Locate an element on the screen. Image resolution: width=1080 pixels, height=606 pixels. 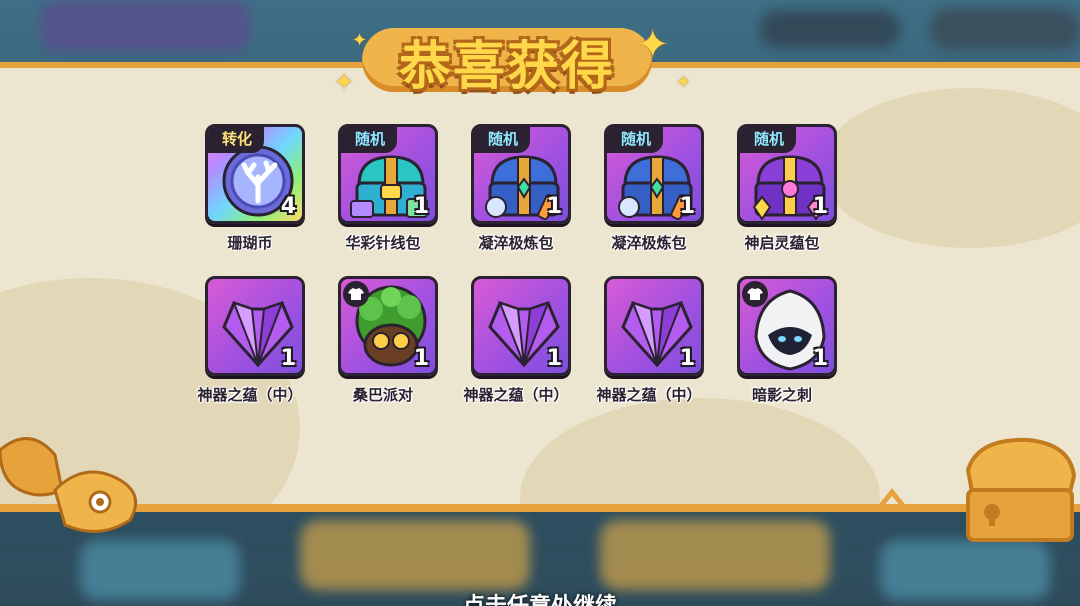
reward-item: 随机 1 神启灵蕴包 is located at coordinates (782, 199).